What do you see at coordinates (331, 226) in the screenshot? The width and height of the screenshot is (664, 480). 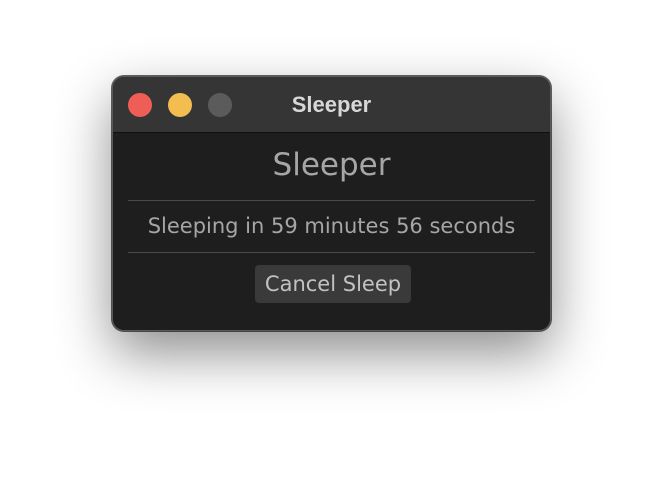 I see `sleep-countdown-text: Sleeping in 59 minutes 56 seconds` at bounding box center [331, 226].